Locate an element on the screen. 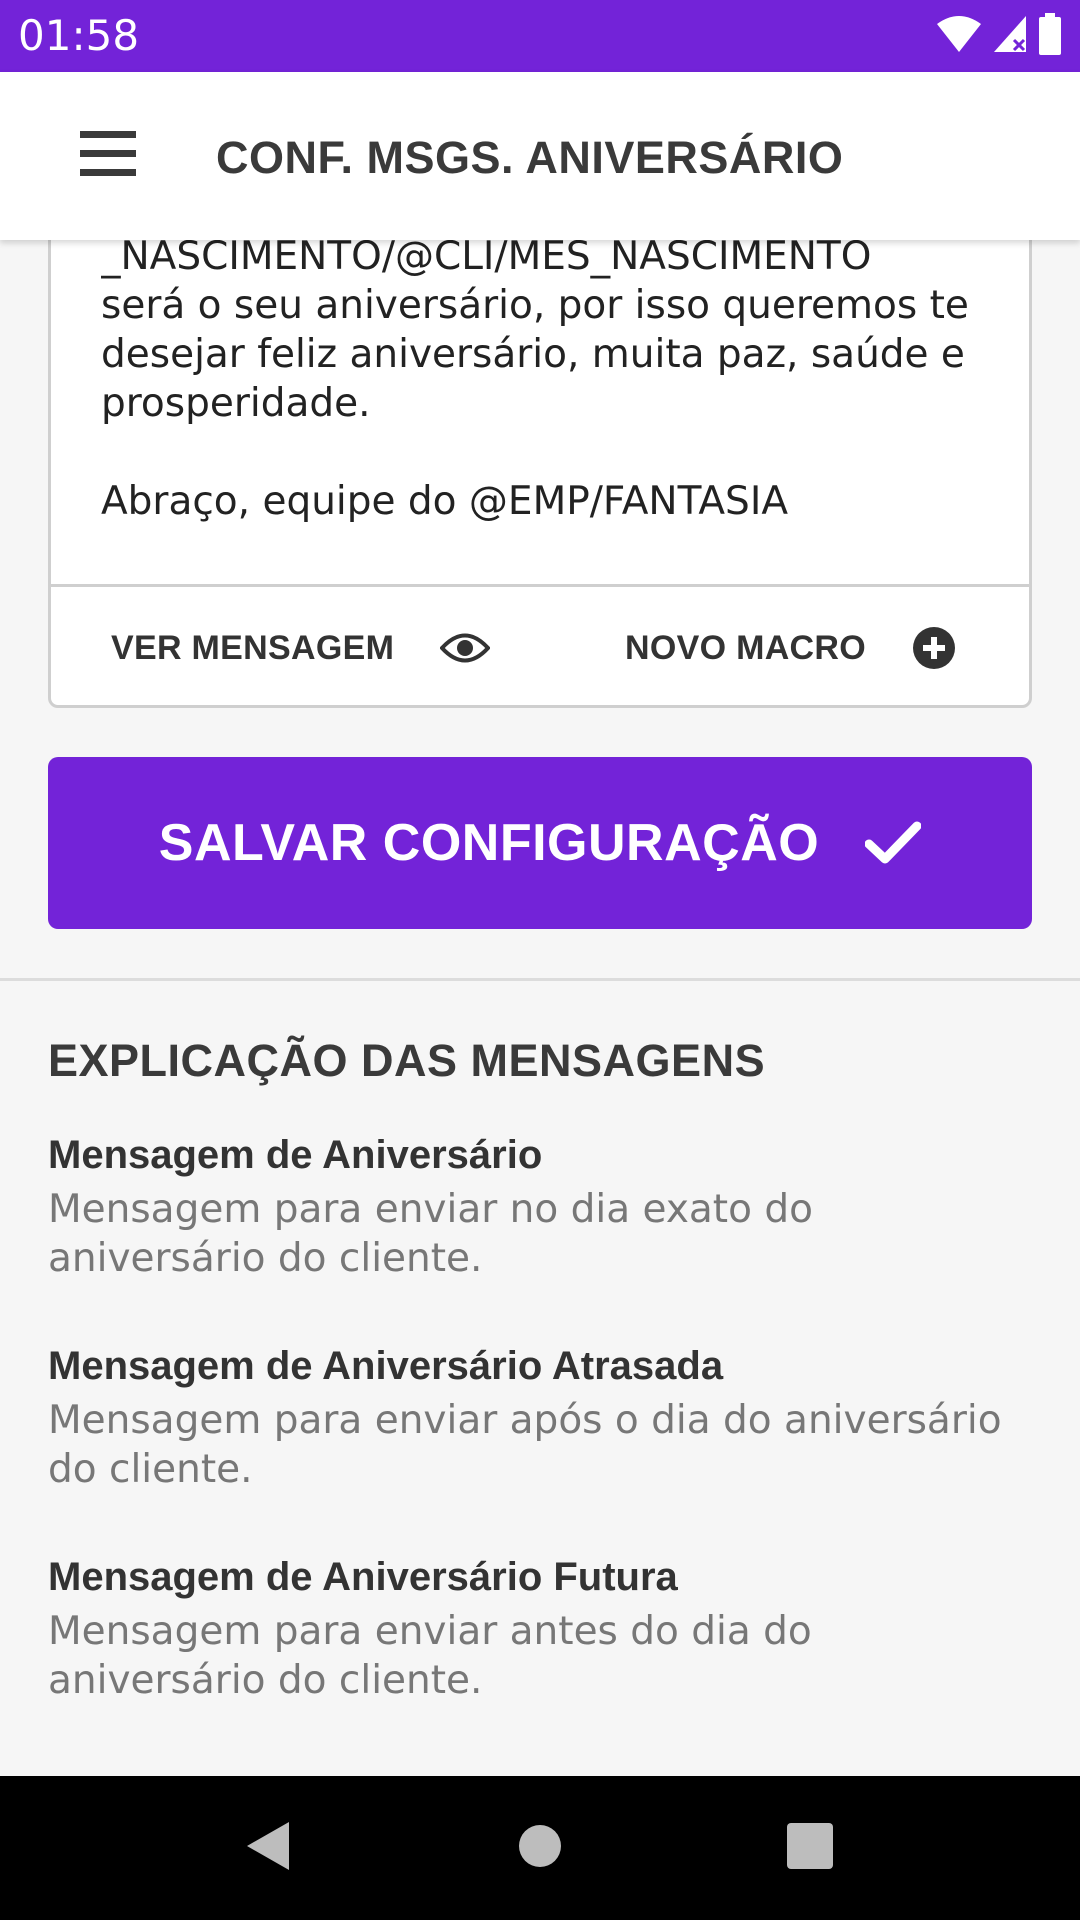  wifi-icon is located at coordinates (959, 36).